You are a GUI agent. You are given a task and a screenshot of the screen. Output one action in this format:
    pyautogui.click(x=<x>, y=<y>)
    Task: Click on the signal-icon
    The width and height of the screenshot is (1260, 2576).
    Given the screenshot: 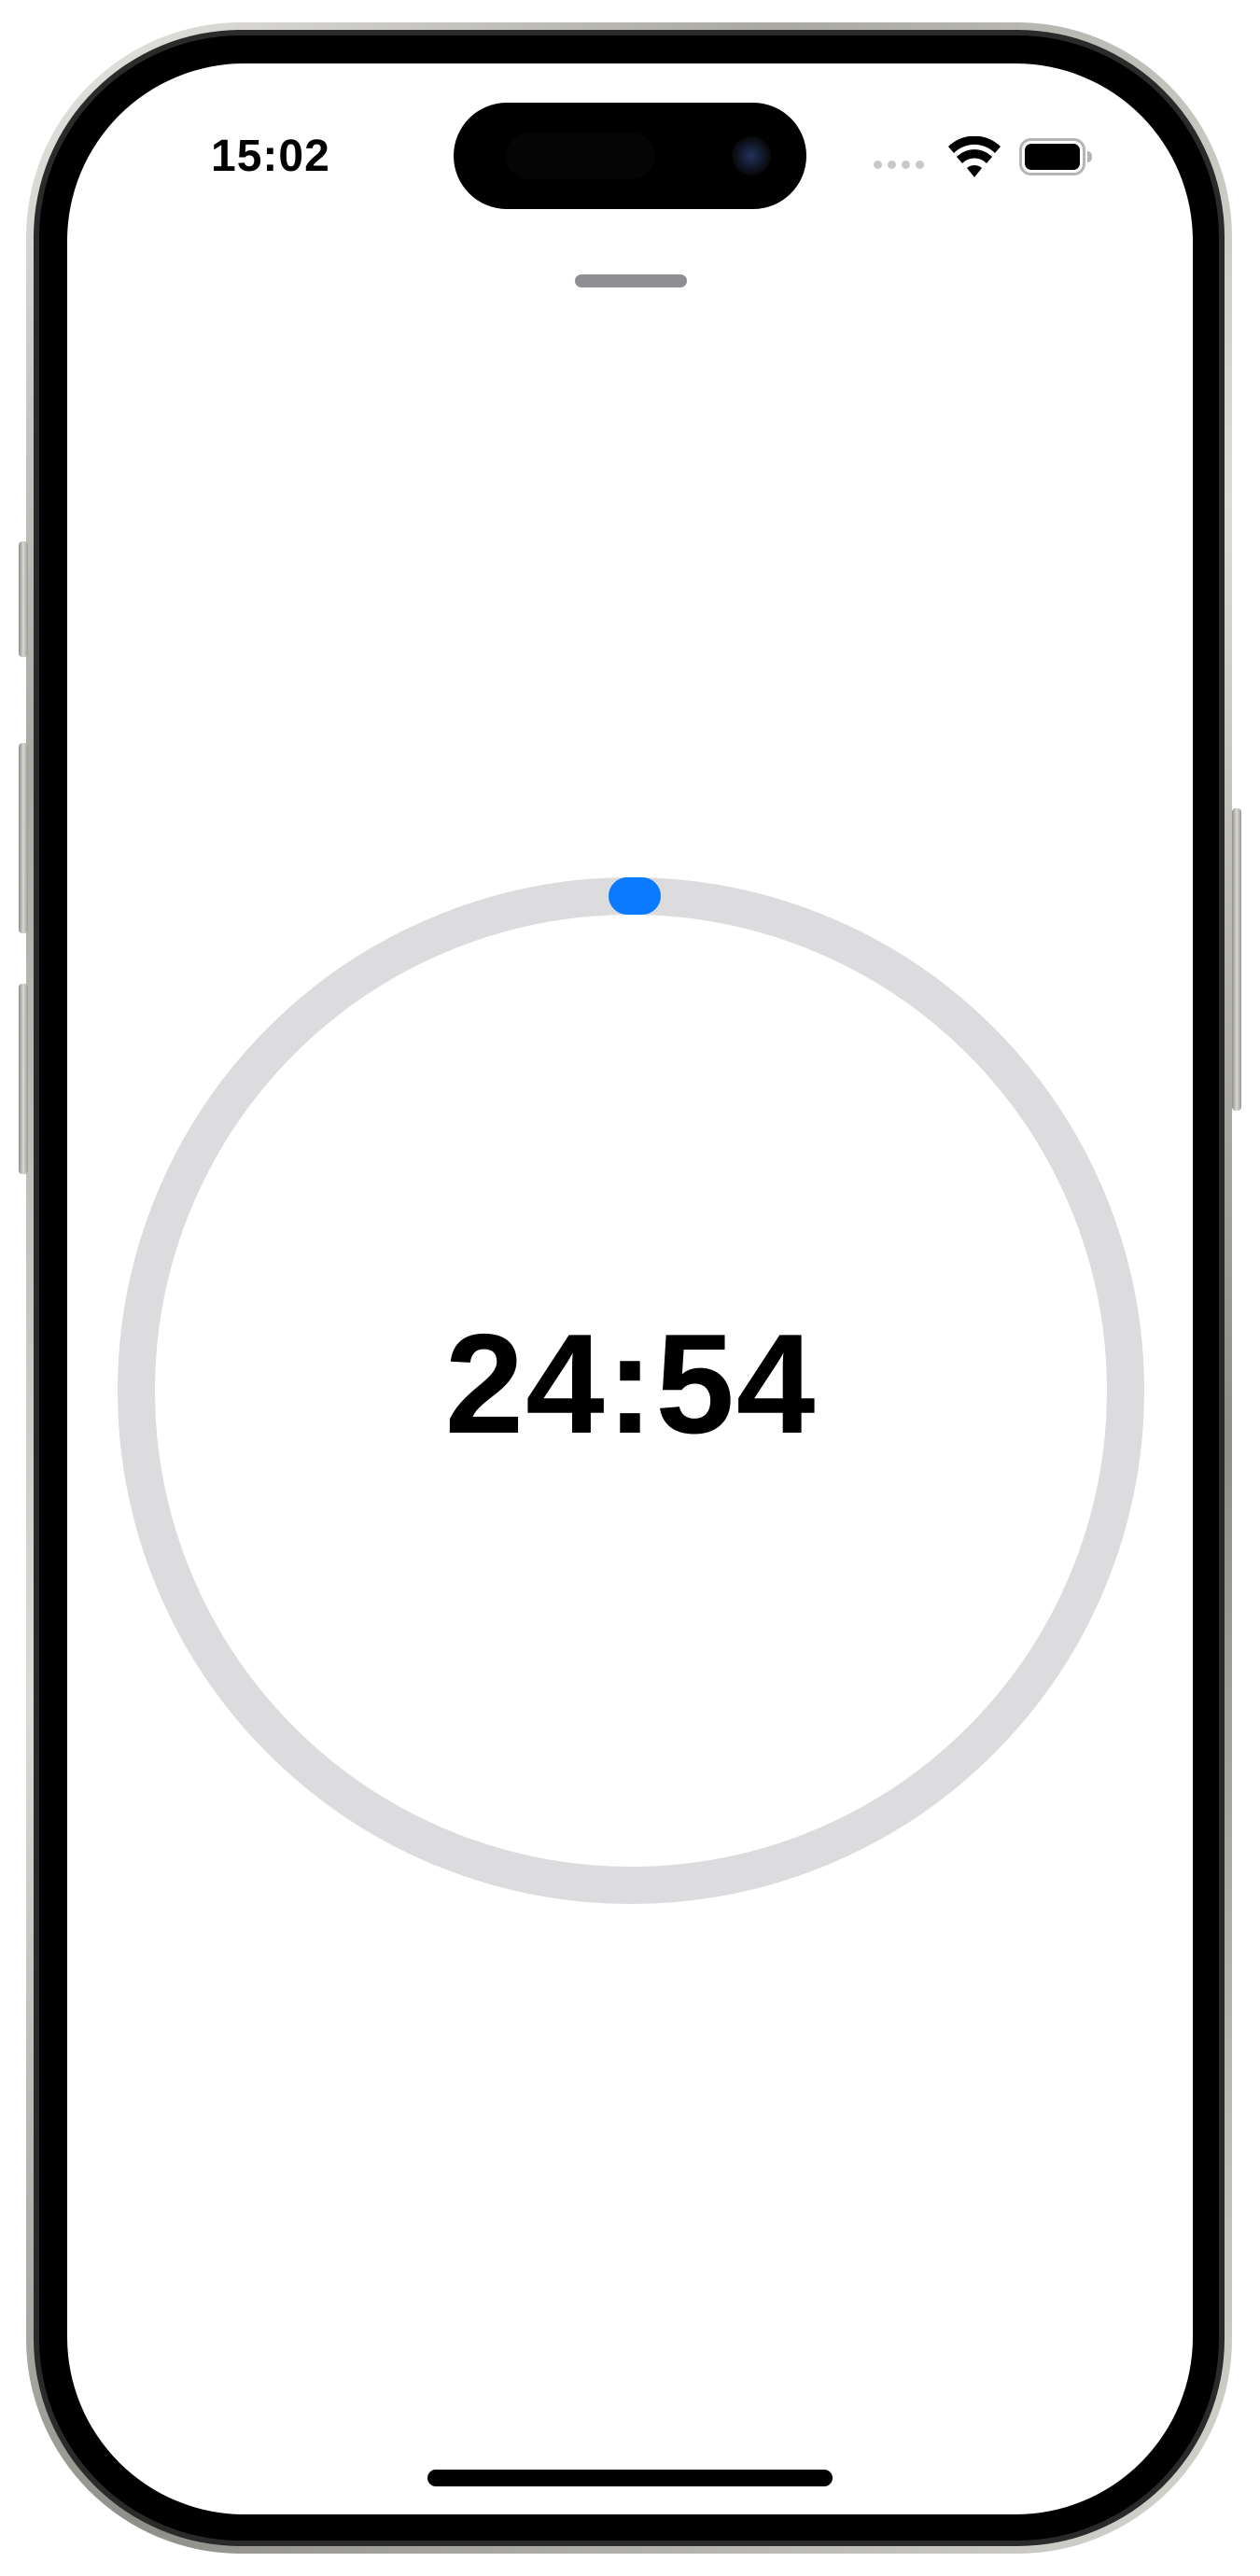 What is the action you would take?
    pyautogui.click(x=899, y=165)
    